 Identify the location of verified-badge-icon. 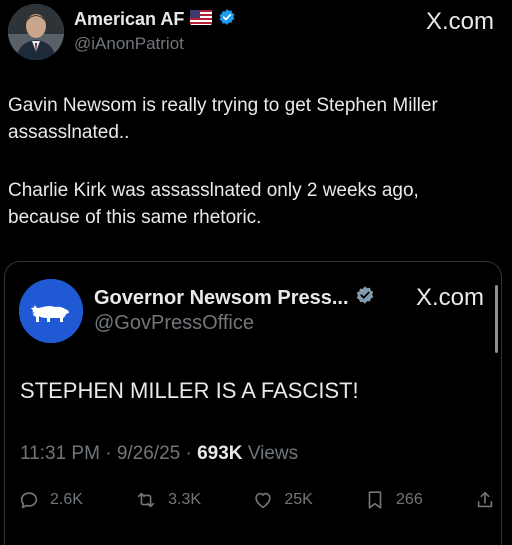
(227, 19).